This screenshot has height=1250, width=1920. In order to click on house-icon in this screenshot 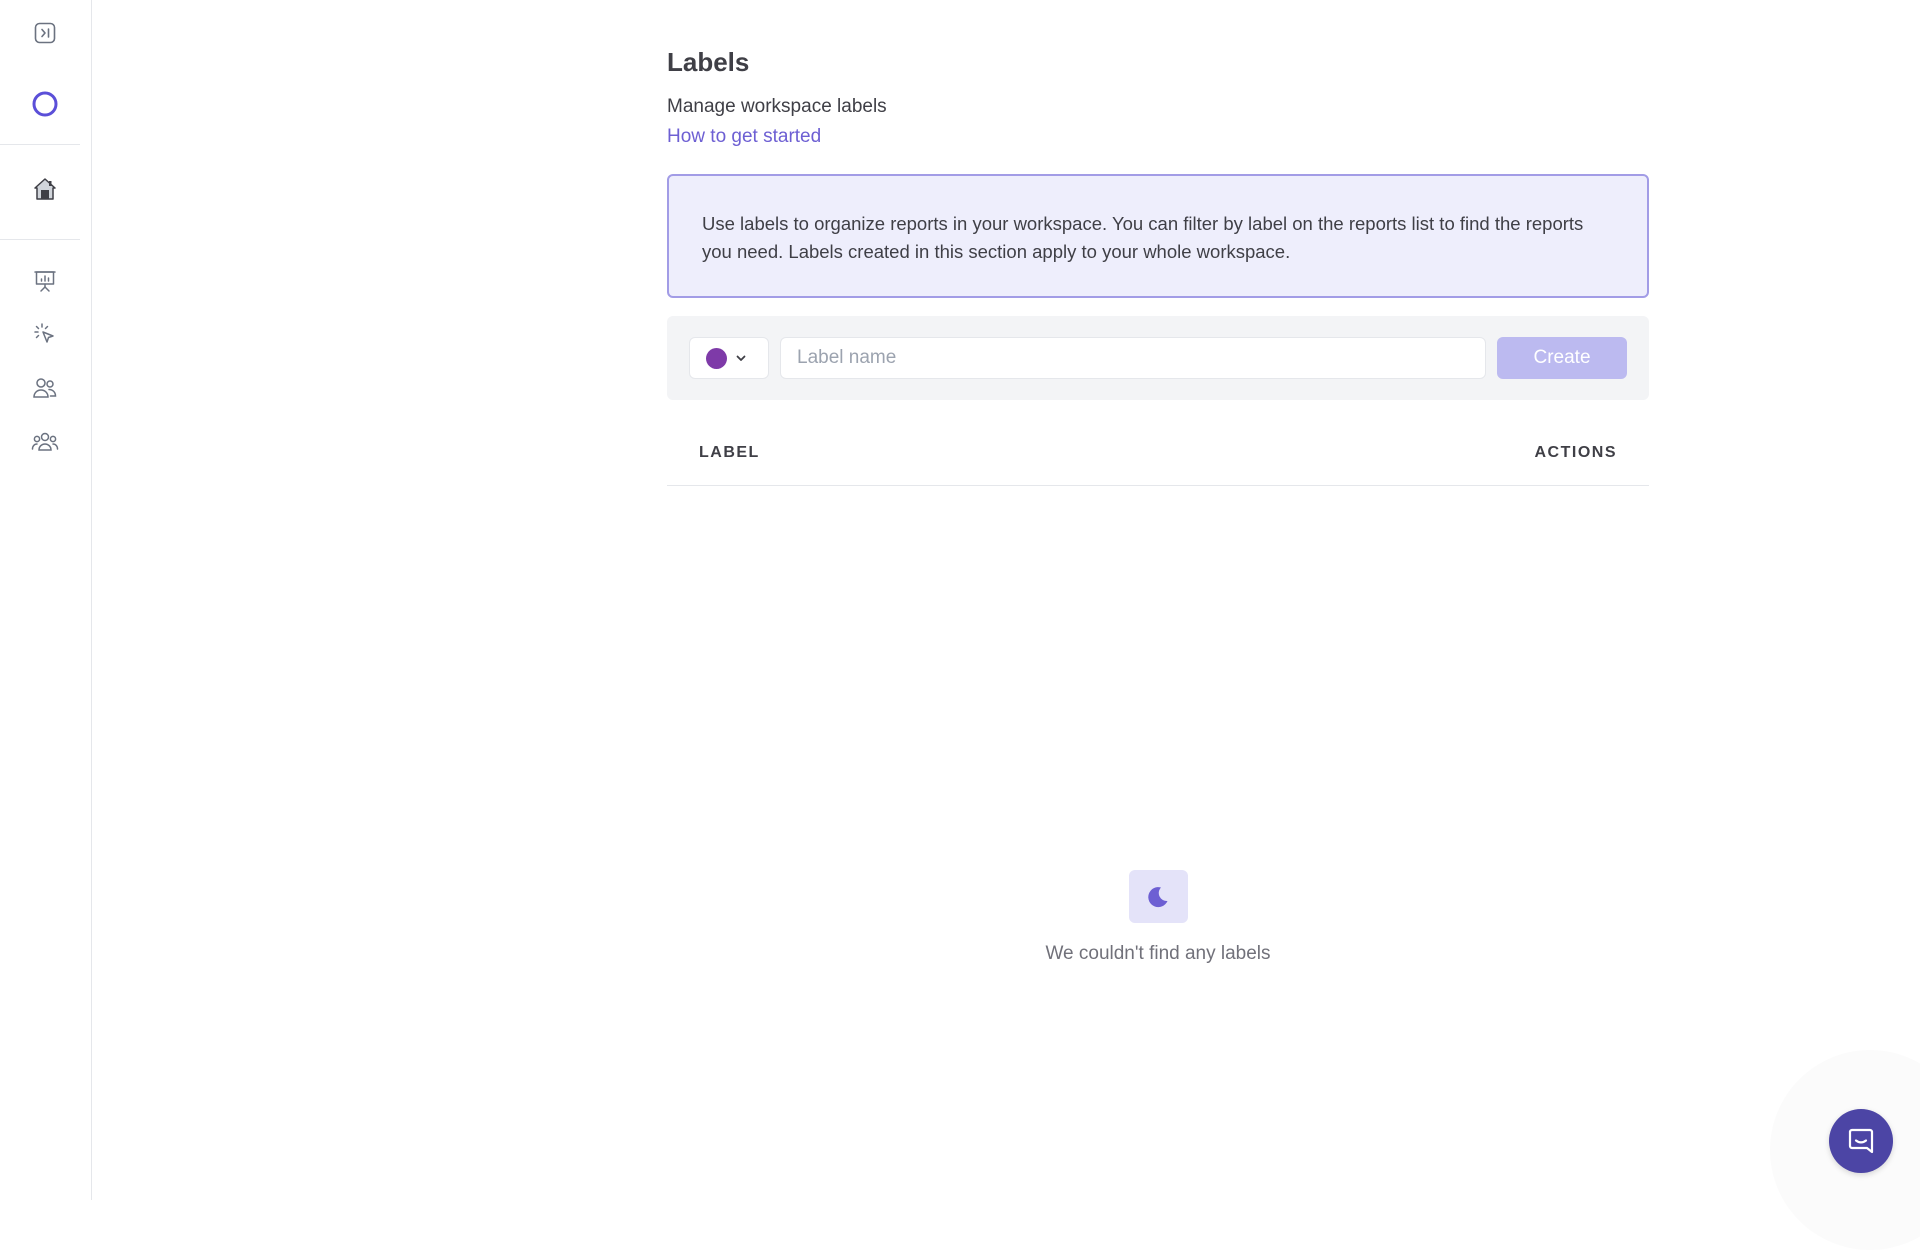, I will do `click(45, 189)`.